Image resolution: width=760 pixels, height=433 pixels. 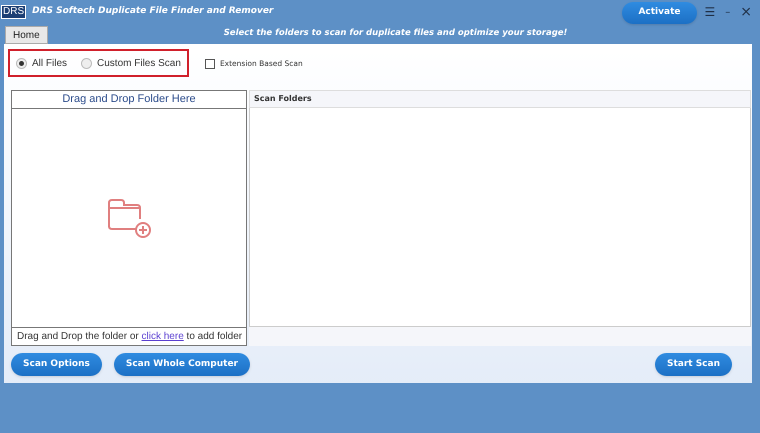 What do you see at coordinates (727, 12) in the screenshot?
I see `minimize-icon: –` at bounding box center [727, 12].